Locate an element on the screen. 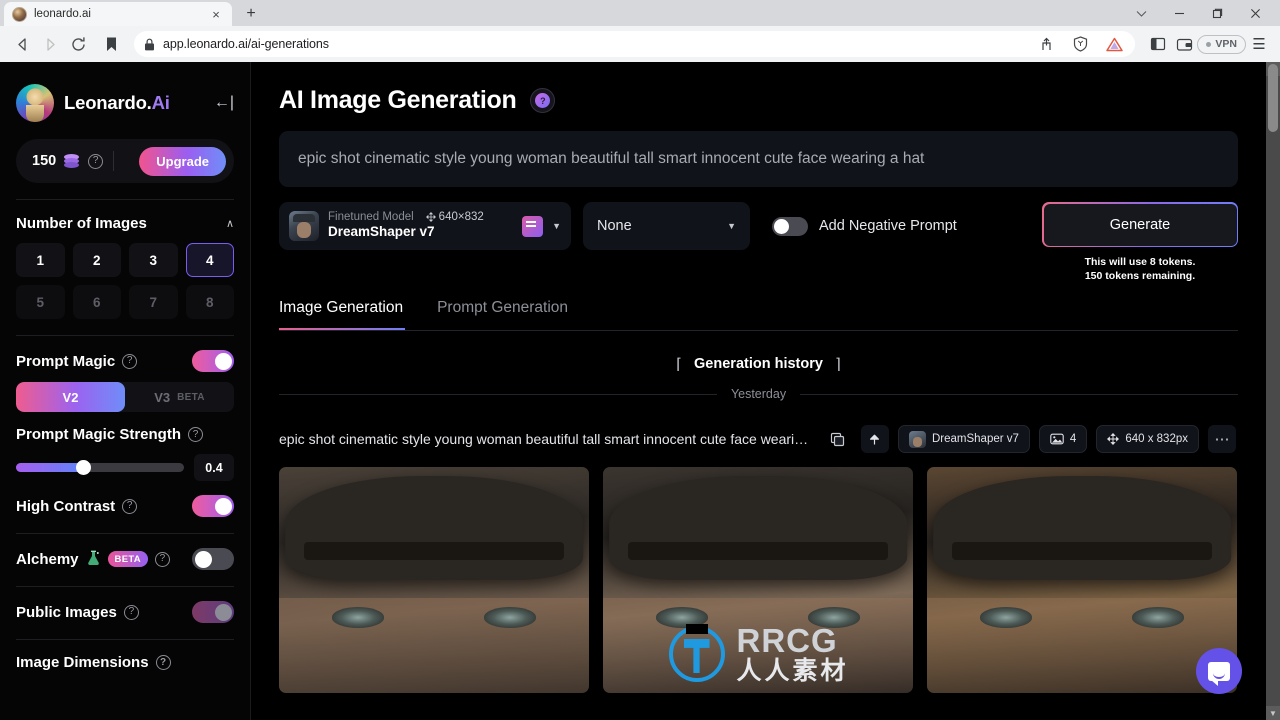  page-scrollbar: ▲ ▼ is located at coordinates (1273, 391).